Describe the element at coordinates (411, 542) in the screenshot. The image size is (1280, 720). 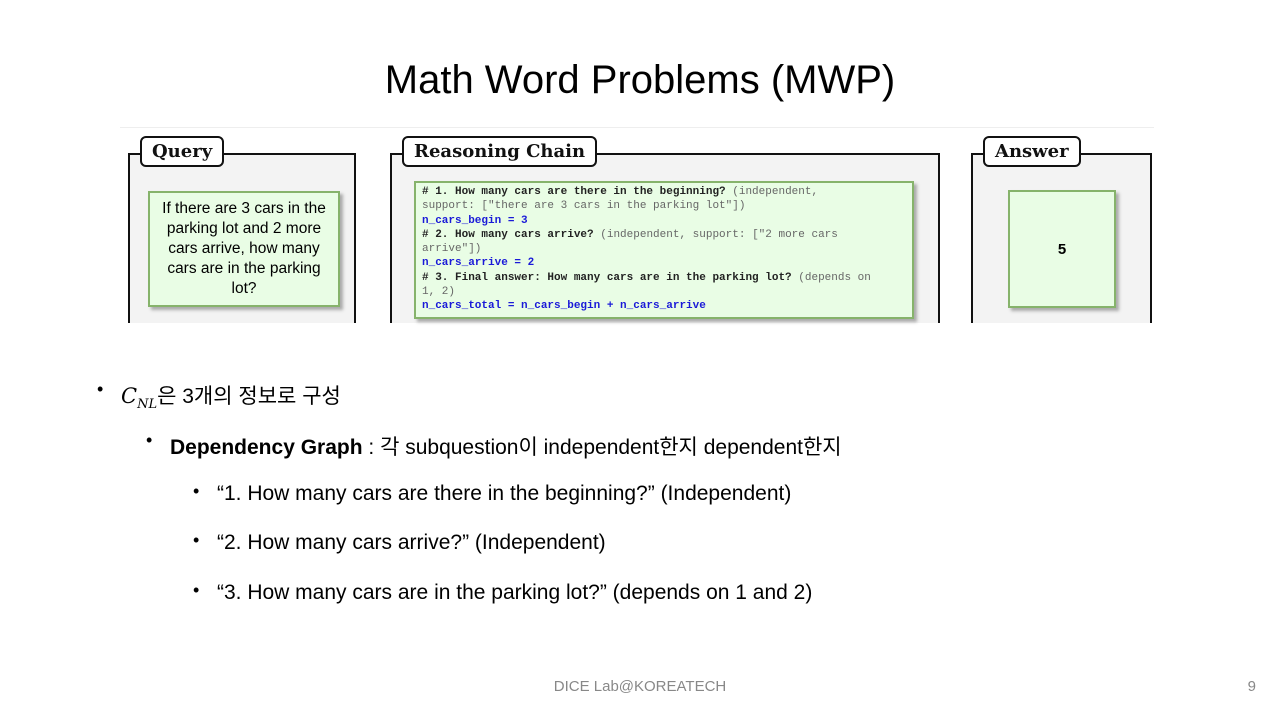
I see `bullet-text: “2. How many cars arrive?” (Independent)` at that location.